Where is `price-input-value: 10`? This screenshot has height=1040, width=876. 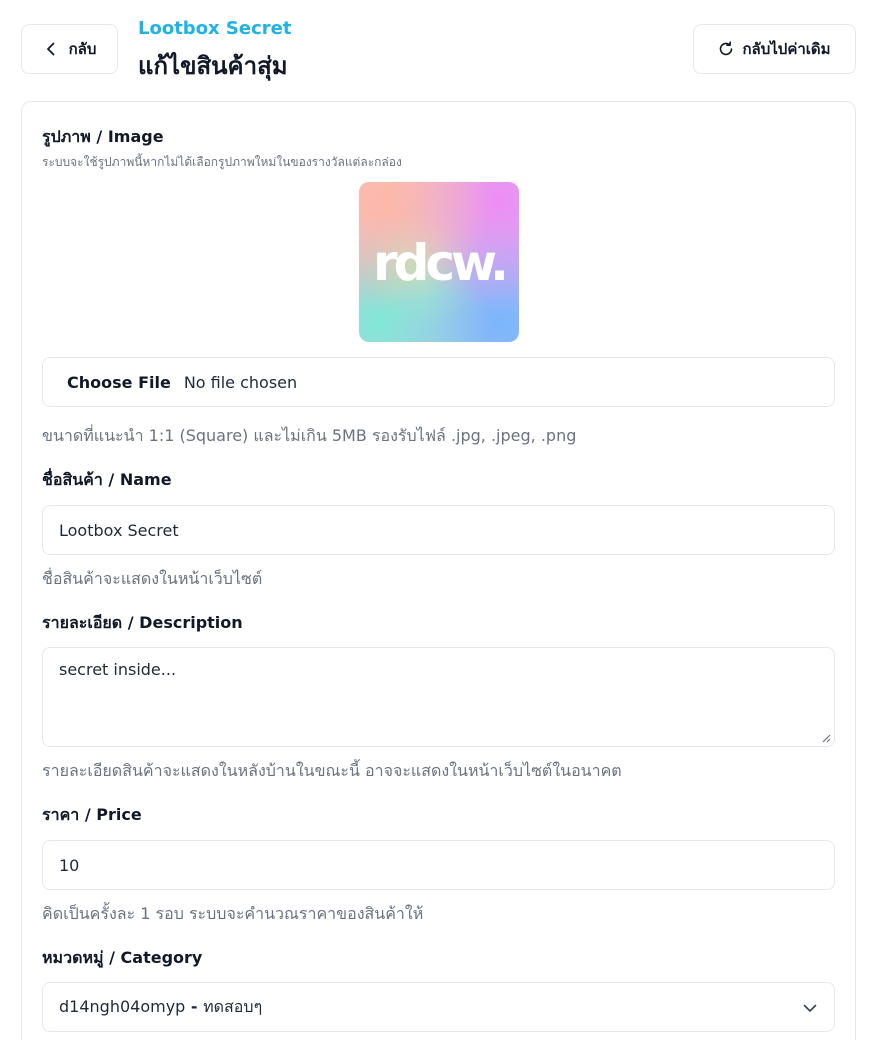
price-input-value: 10 is located at coordinates (69, 865).